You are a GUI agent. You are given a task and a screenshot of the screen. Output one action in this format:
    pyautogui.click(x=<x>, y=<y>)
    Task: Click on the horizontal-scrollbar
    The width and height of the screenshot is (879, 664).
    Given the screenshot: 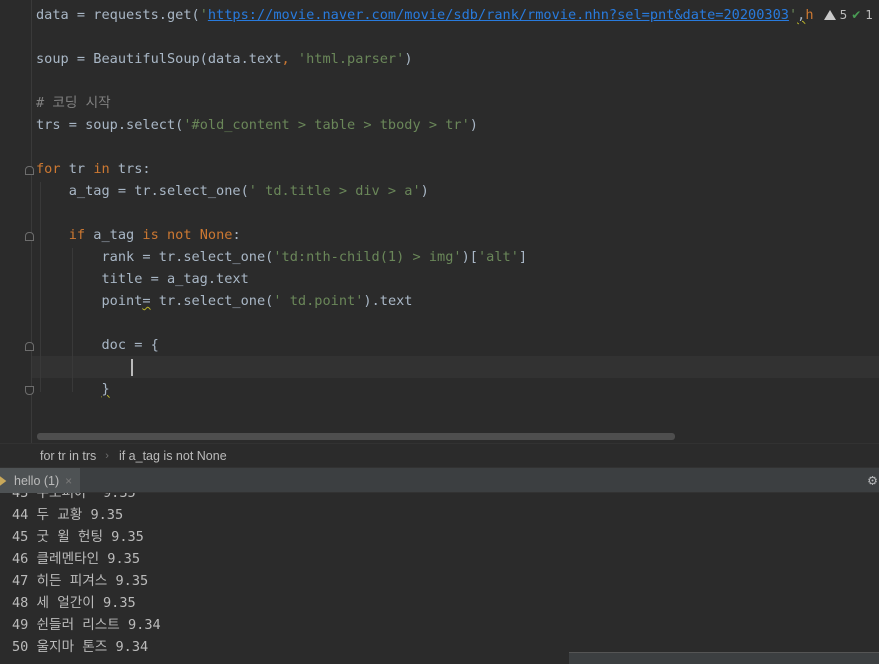 What is the action you would take?
    pyautogui.click(x=356, y=436)
    